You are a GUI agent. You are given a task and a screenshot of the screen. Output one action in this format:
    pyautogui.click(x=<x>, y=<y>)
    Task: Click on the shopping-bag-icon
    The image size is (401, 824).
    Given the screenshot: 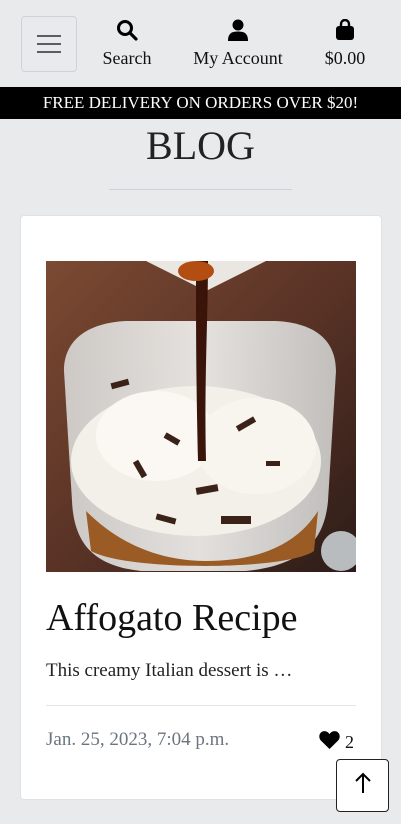 What is the action you would take?
    pyautogui.click(x=345, y=30)
    